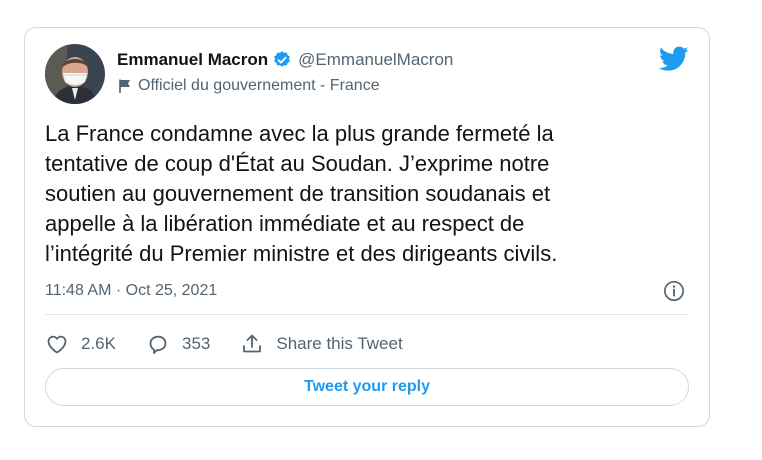 This screenshot has width=762, height=460. What do you see at coordinates (239, 344) in the screenshot?
I see `action-bar: 2.6K 353 Share this Tweet` at bounding box center [239, 344].